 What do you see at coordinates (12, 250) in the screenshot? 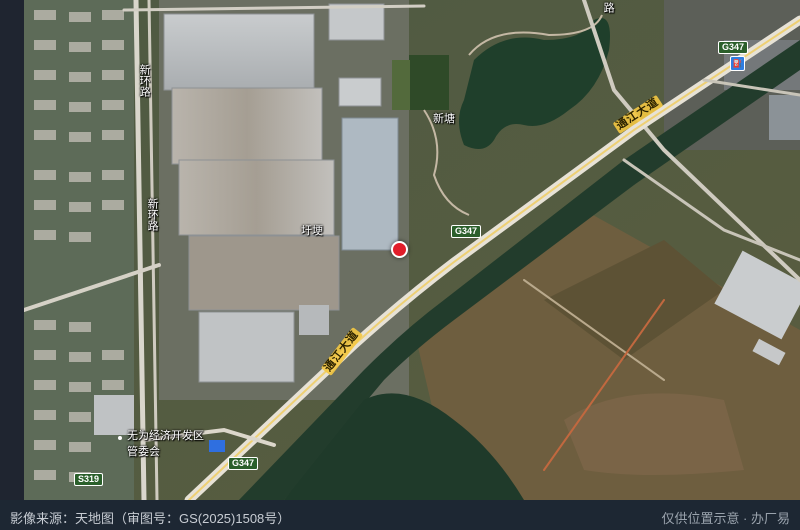
I see `left-edge-strip` at bounding box center [12, 250].